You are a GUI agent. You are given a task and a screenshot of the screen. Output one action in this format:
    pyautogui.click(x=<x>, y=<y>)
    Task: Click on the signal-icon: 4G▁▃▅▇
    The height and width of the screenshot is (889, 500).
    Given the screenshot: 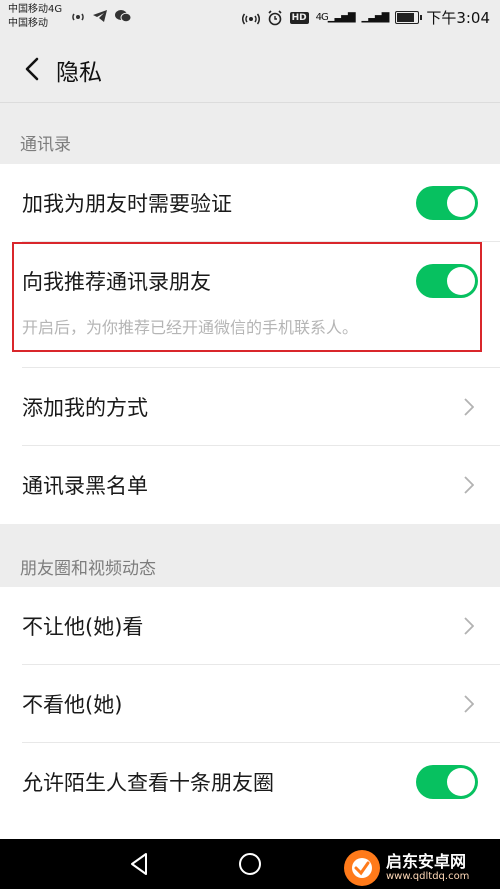 What is the action you would take?
    pyautogui.click(x=335, y=17)
    